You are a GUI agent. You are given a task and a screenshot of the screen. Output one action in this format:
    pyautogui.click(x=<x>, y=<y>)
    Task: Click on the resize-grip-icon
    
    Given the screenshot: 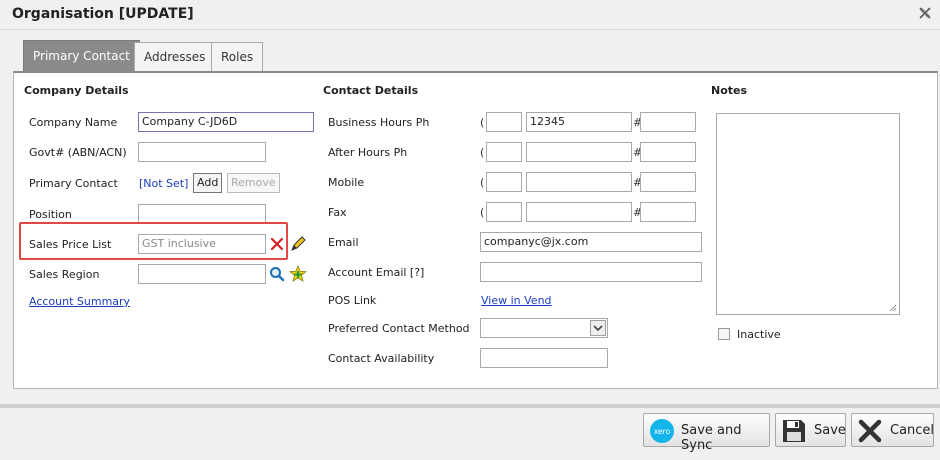 What is the action you would take?
    pyautogui.click(x=893, y=308)
    